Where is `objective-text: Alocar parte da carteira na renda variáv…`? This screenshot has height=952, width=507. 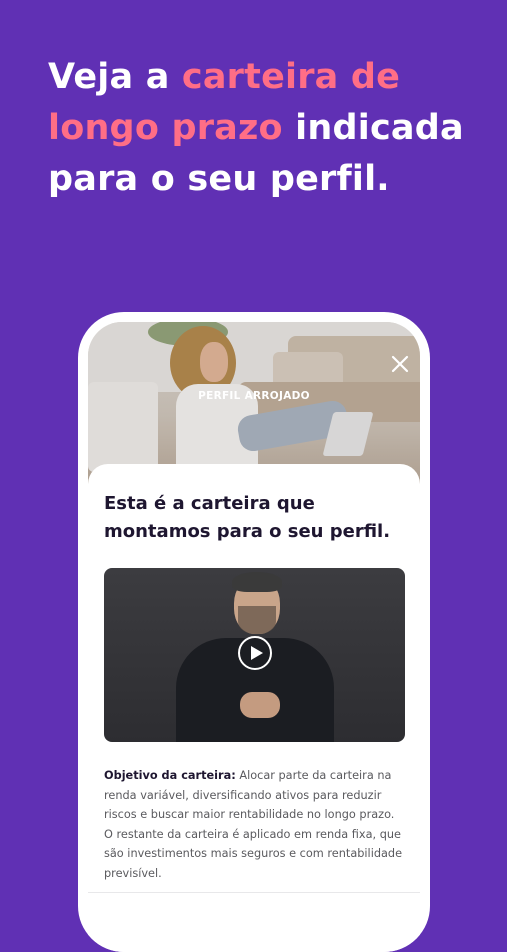 objective-text: Alocar parte da carteira na renda variáv… is located at coordinates (253, 824).